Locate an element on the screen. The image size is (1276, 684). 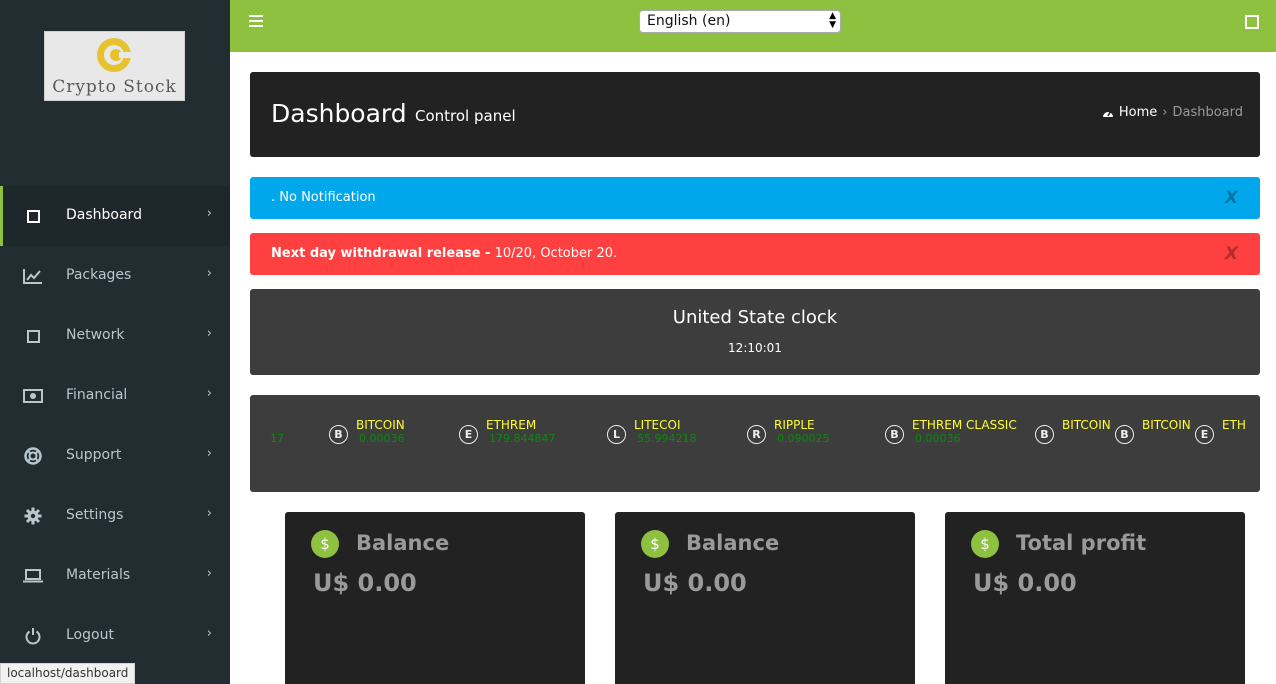
notification-alert: . No Notification X is located at coordinates (755, 198).